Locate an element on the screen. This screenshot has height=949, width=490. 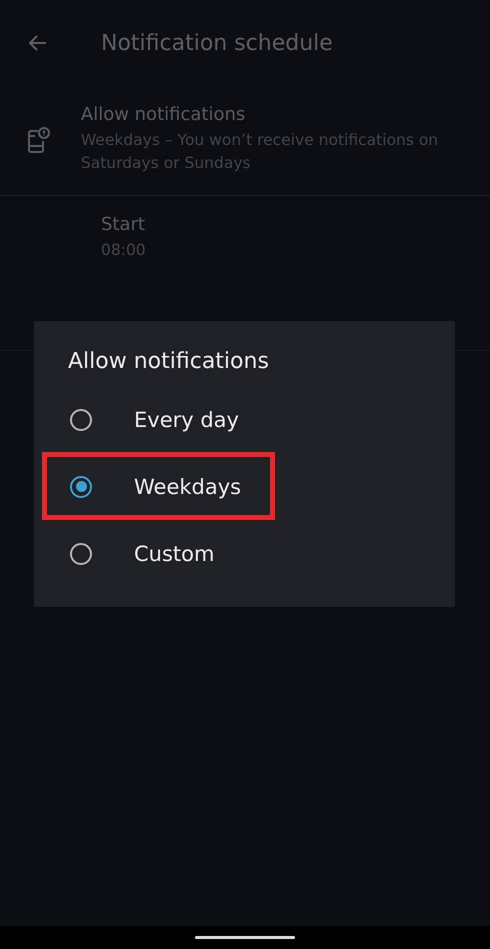
setting-title: Start is located at coordinates (123, 224).